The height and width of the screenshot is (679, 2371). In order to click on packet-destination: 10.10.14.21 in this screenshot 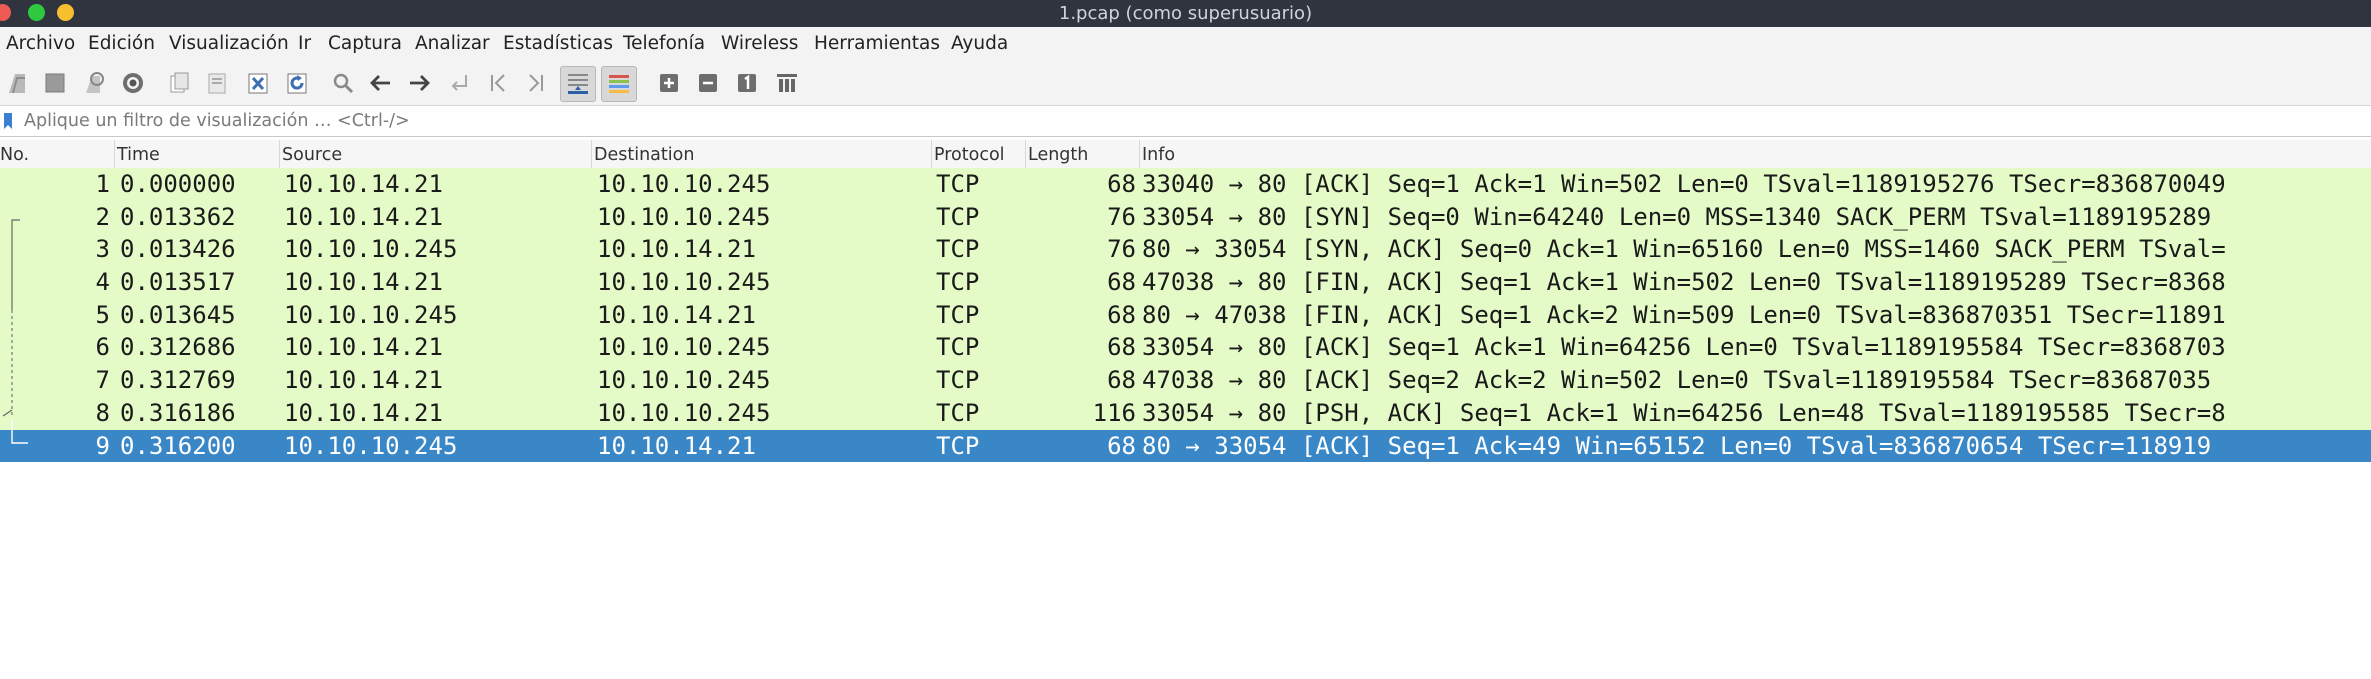, I will do `click(676, 314)`.